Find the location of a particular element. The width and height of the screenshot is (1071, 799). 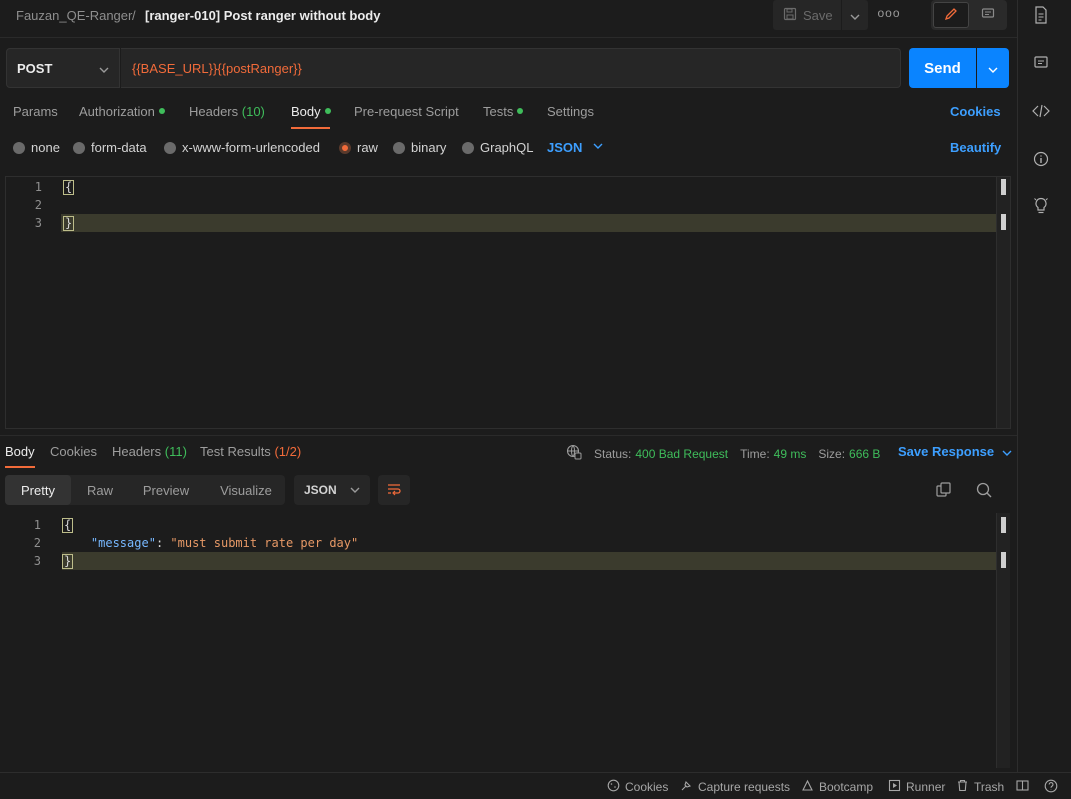

send-button: Send is located at coordinates (942, 68).